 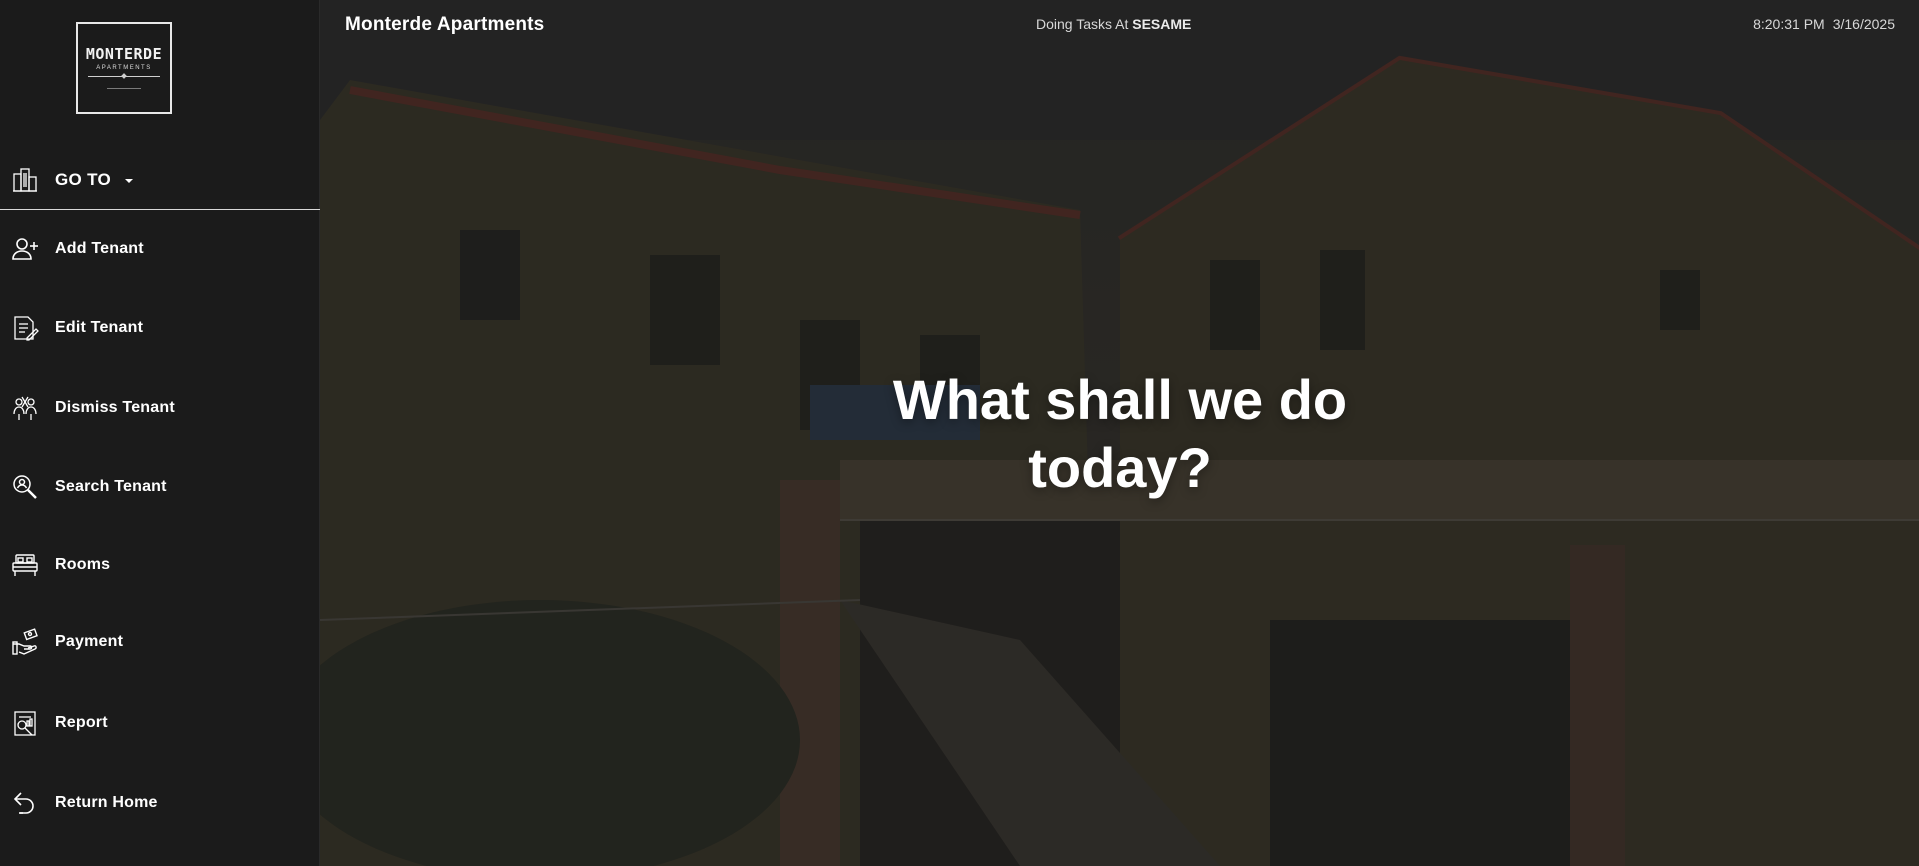 What do you see at coordinates (128, 180) in the screenshot?
I see `caret-down-icon` at bounding box center [128, 180].